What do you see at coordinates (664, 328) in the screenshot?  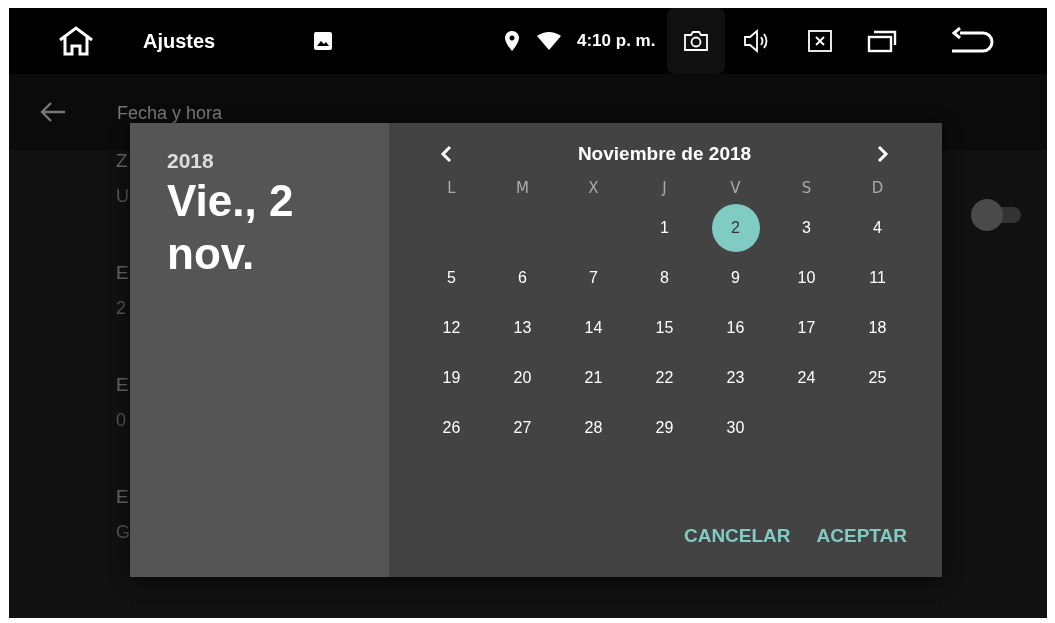 I see `calendar-day: 15` at bounding box center [664, 328].